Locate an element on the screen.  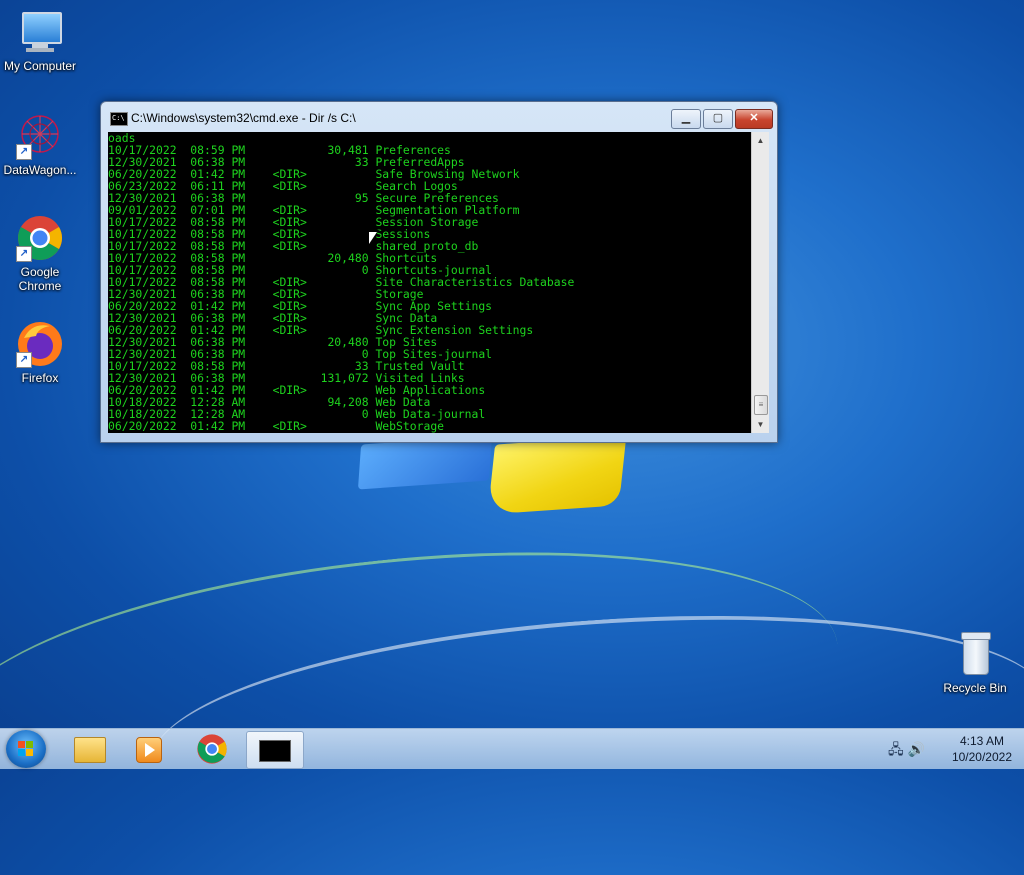
chrome-icon: ↗ is located at coordinates (40, 238).